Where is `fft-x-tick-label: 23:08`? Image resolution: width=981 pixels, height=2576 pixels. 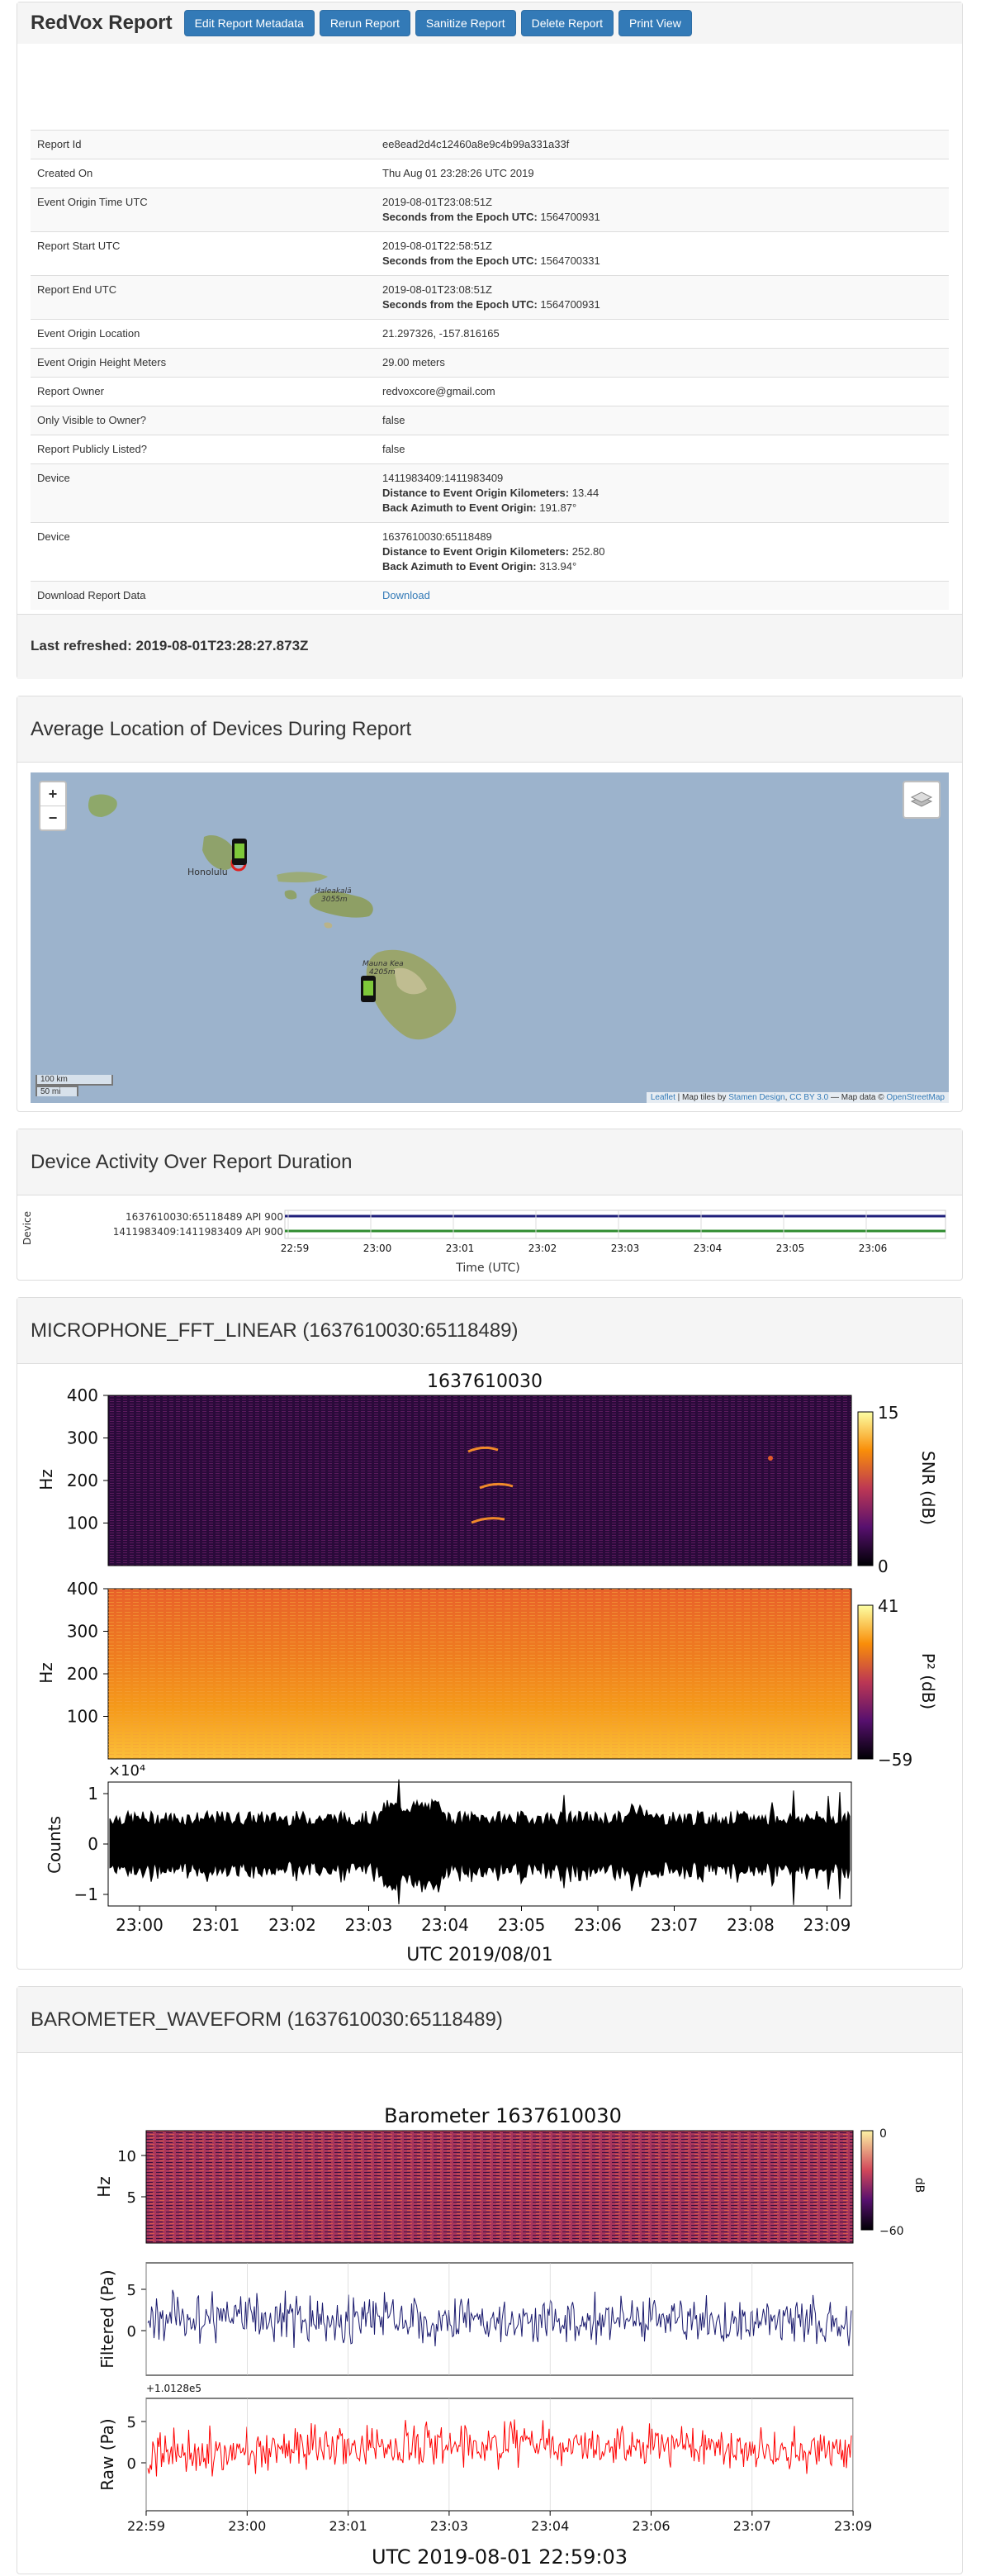
fft-x-tick-label: 23:08 is located at coordinates (751, 1925).